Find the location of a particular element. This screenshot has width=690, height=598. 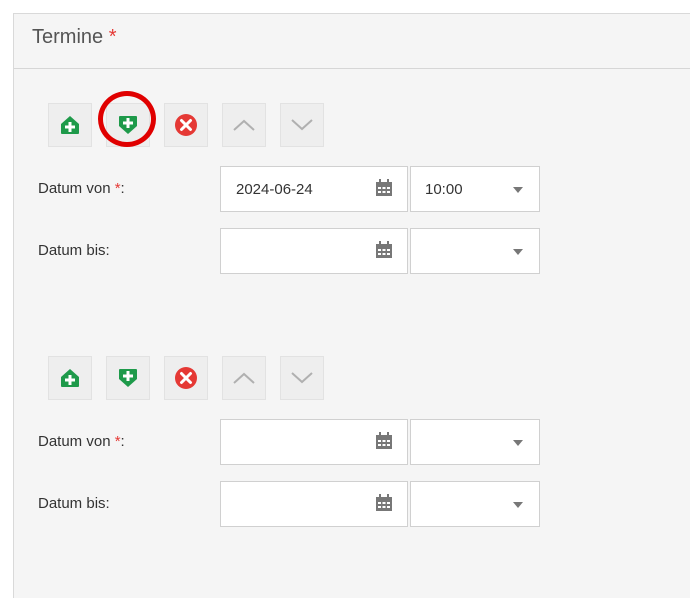

required-marker: * is located at coordinates (112, 37).